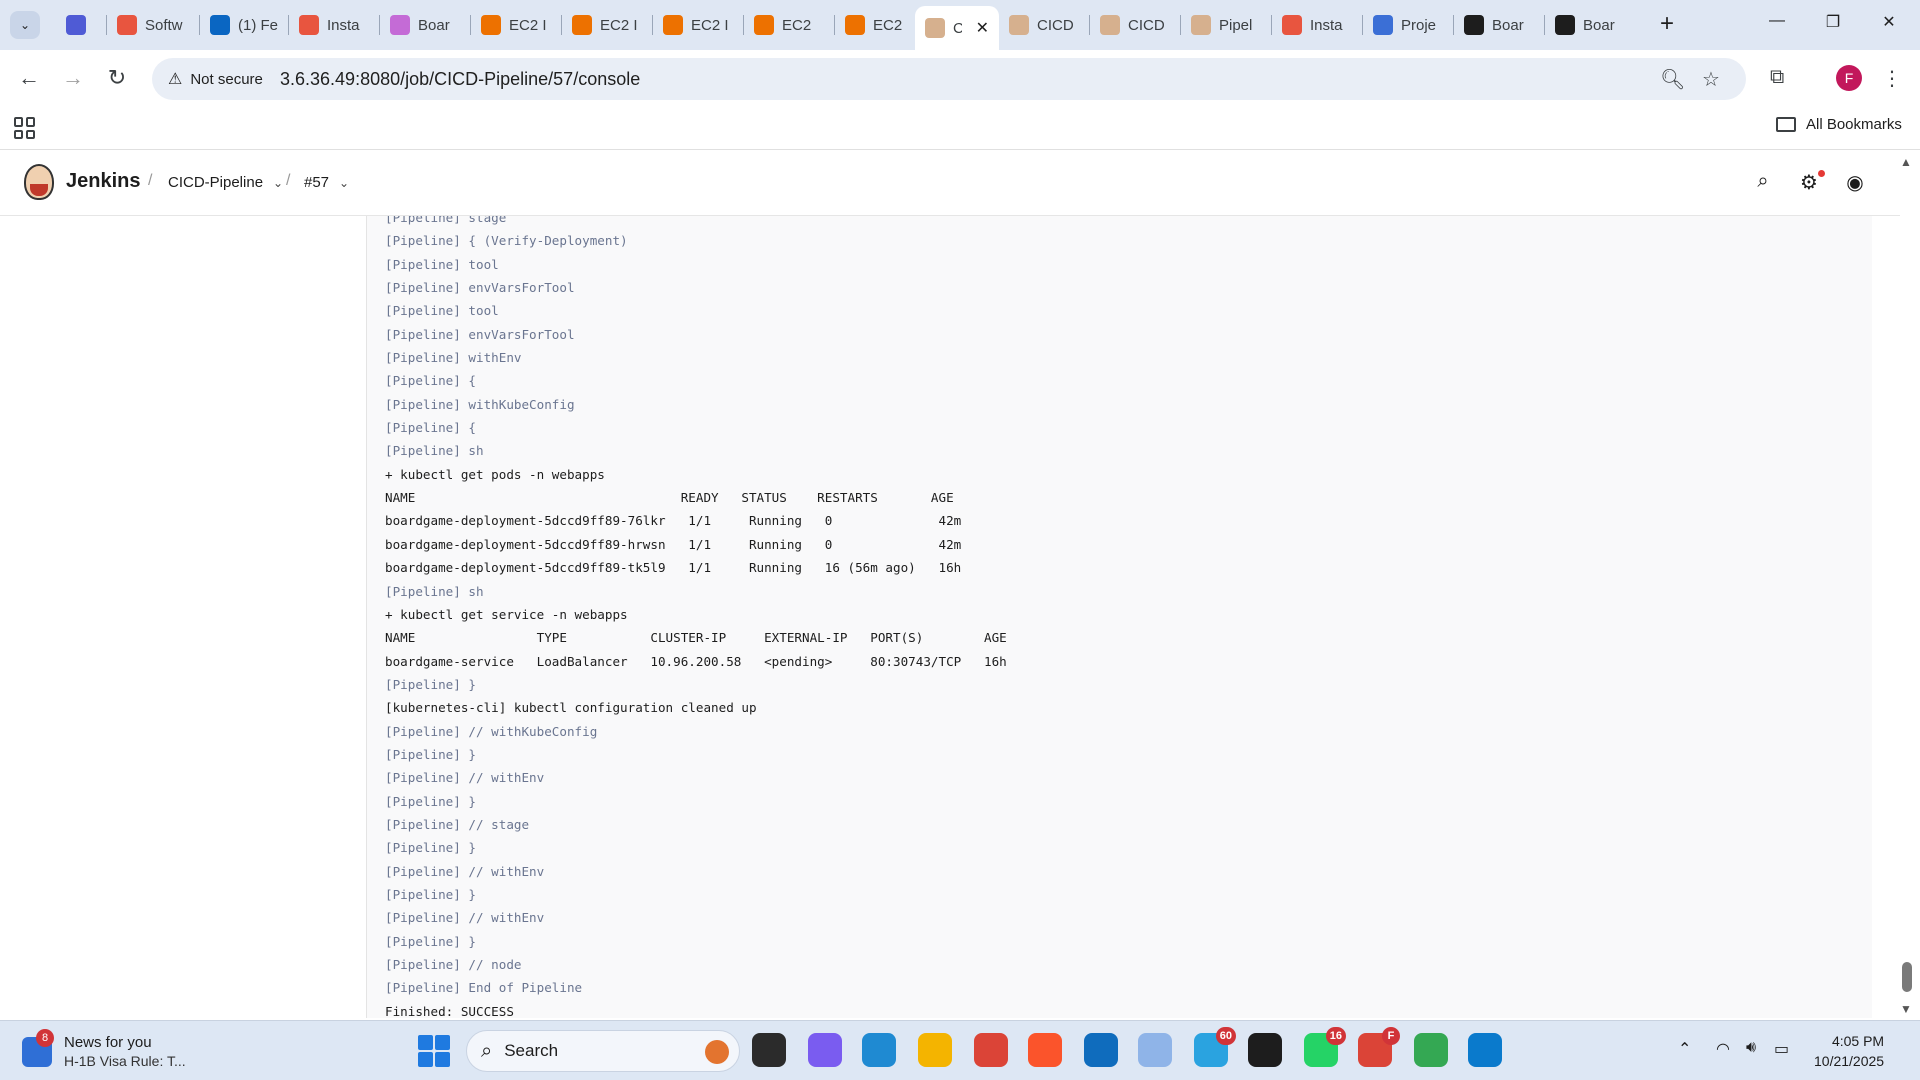  I want to click on close-tab-icon: ✕, so click(982, 28).